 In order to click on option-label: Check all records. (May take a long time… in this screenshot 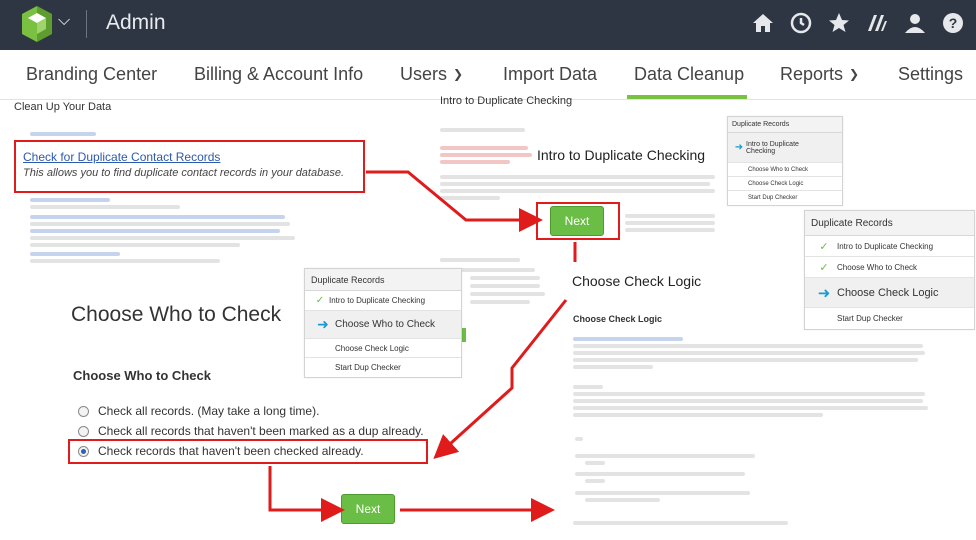, I will do `click(209, 411)`.